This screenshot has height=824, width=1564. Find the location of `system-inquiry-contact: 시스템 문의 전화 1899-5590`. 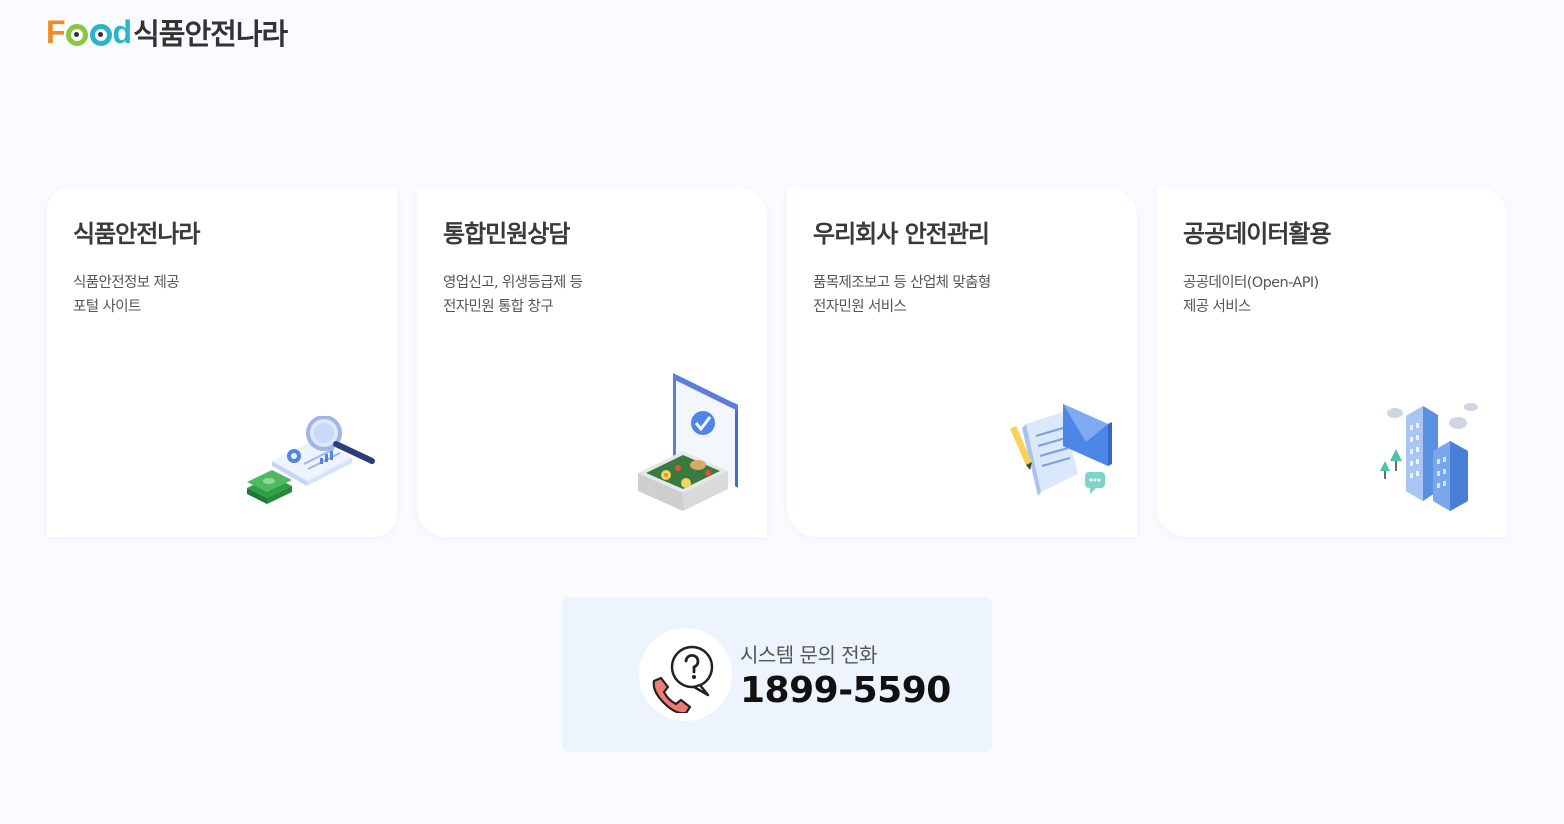

system-inquiry-contact: 시스템 문의 전화 1899-5590 is located at coordinates (777, 674).